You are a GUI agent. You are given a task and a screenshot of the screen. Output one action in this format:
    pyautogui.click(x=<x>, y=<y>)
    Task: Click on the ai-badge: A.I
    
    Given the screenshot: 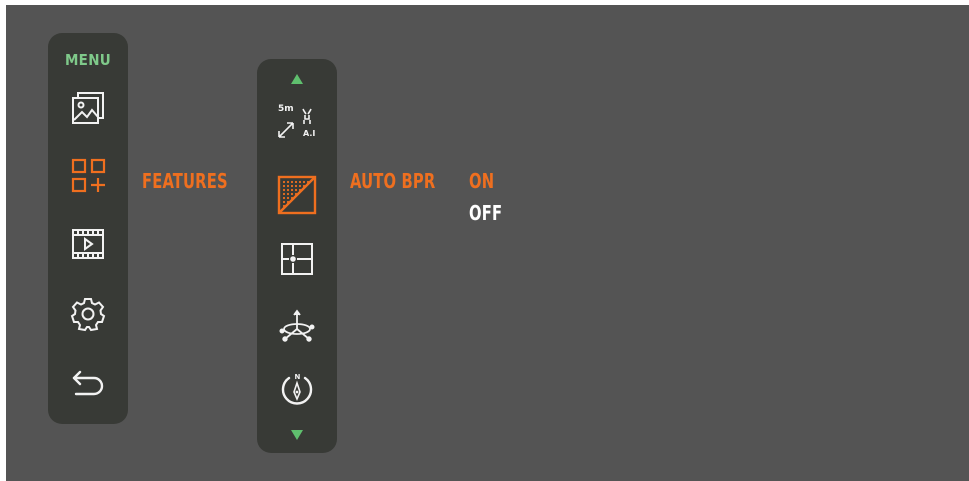 What is the action you would take?
    pyautogui.click(x=309, y=133)
    